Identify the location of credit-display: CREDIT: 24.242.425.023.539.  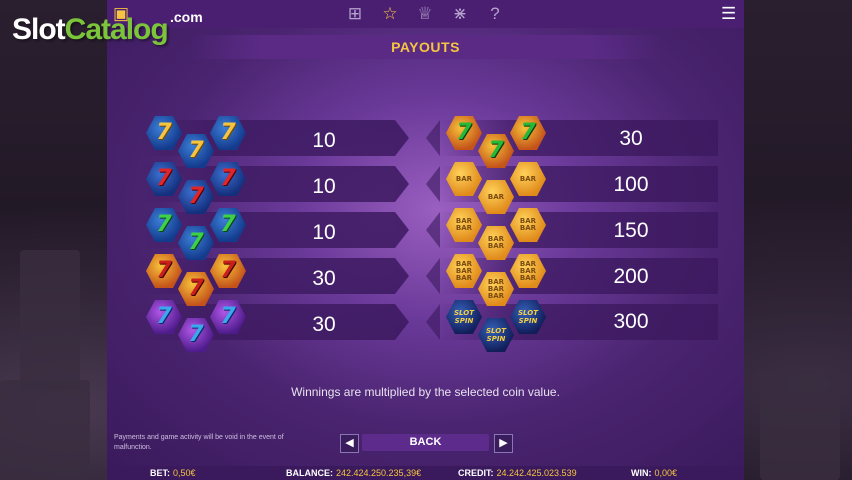
(517, 473).